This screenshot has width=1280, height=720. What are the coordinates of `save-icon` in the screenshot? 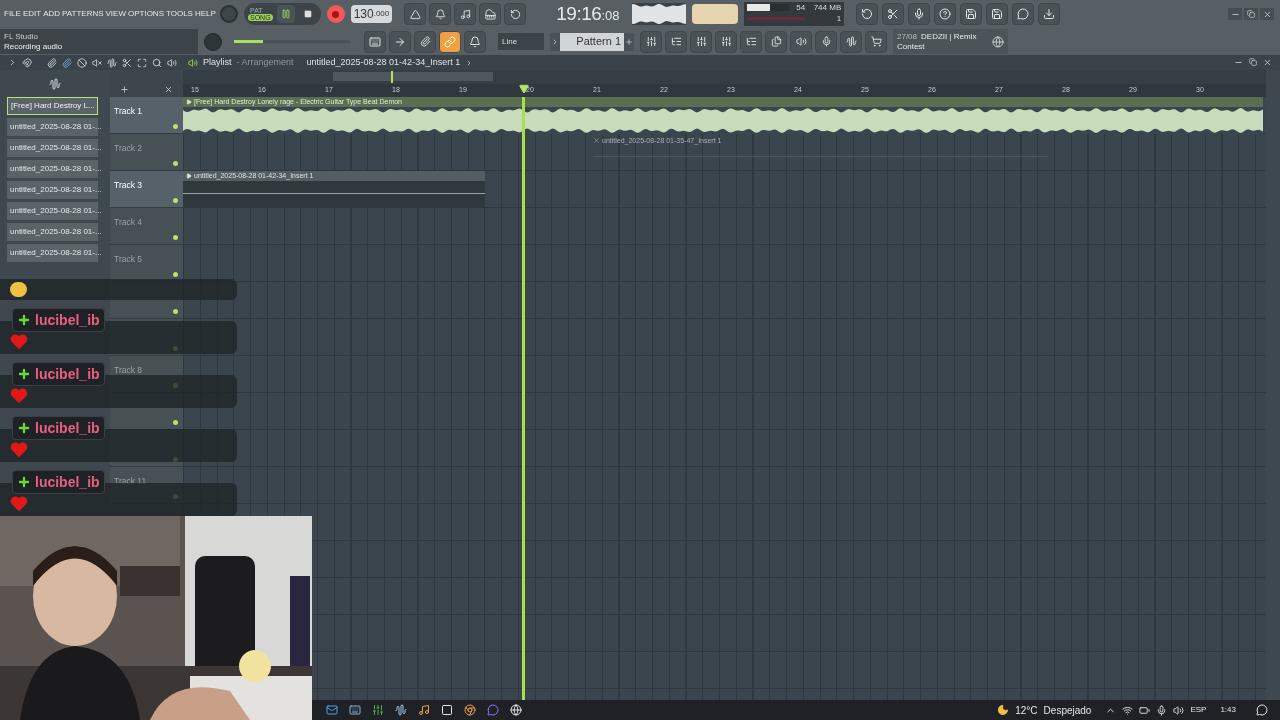 It's located at (971, 14).